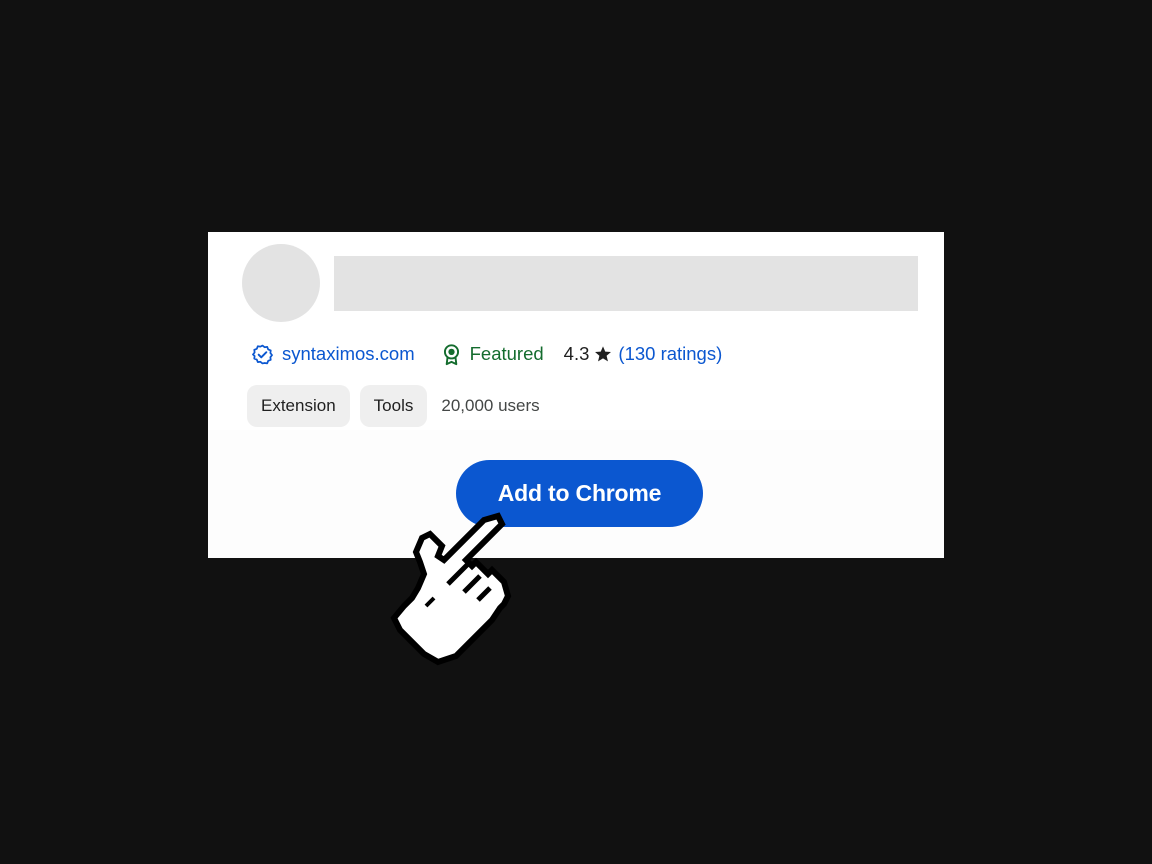 The height and width of the screenshot is (864, 1152). I want to click on rating-value: 4.3, so click(576, 353).